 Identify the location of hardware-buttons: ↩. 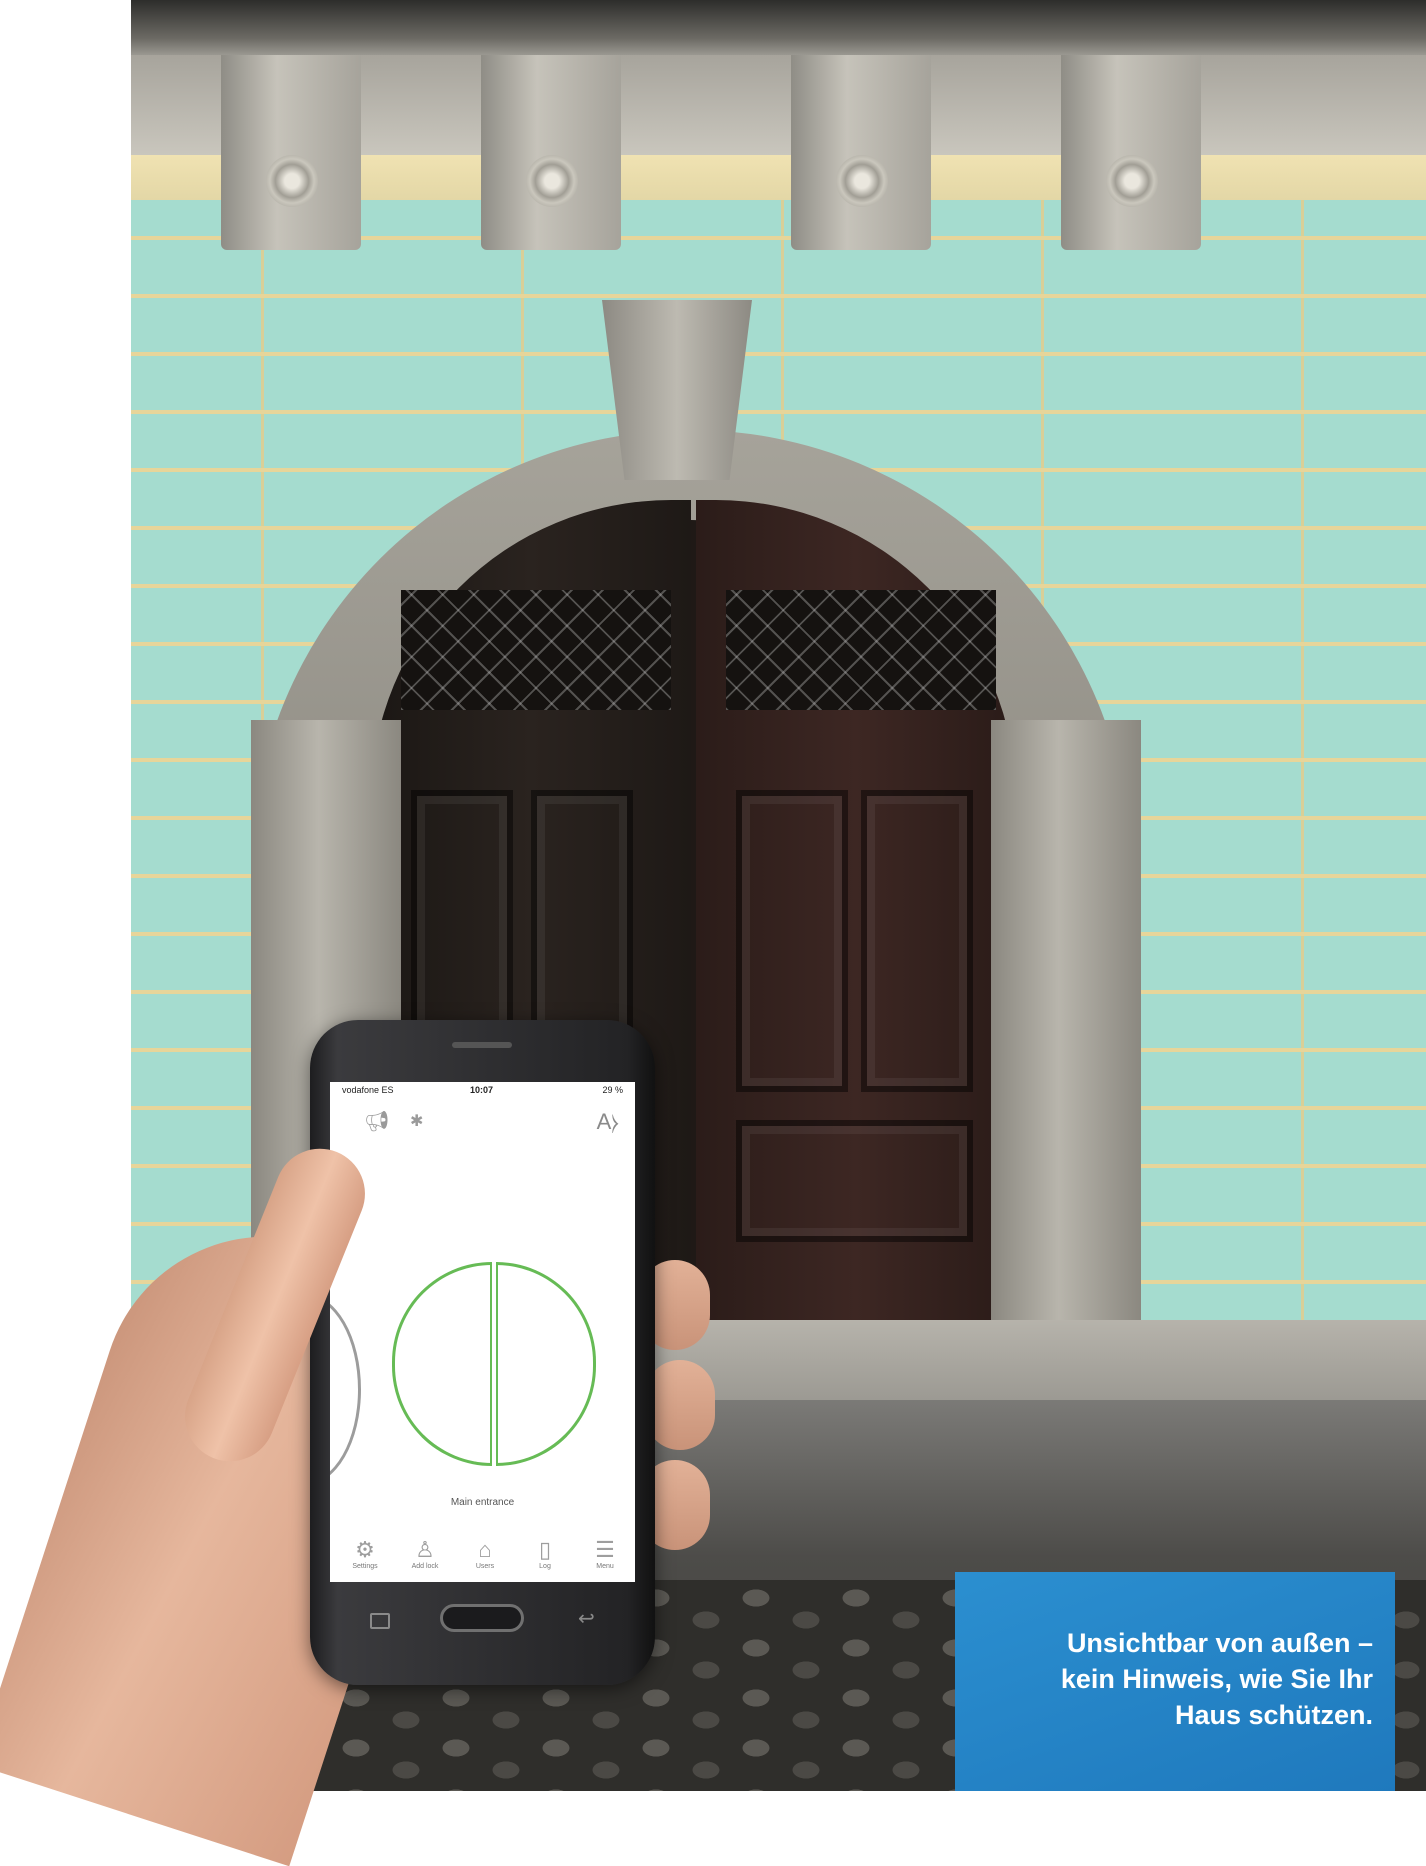
(482, 1620).